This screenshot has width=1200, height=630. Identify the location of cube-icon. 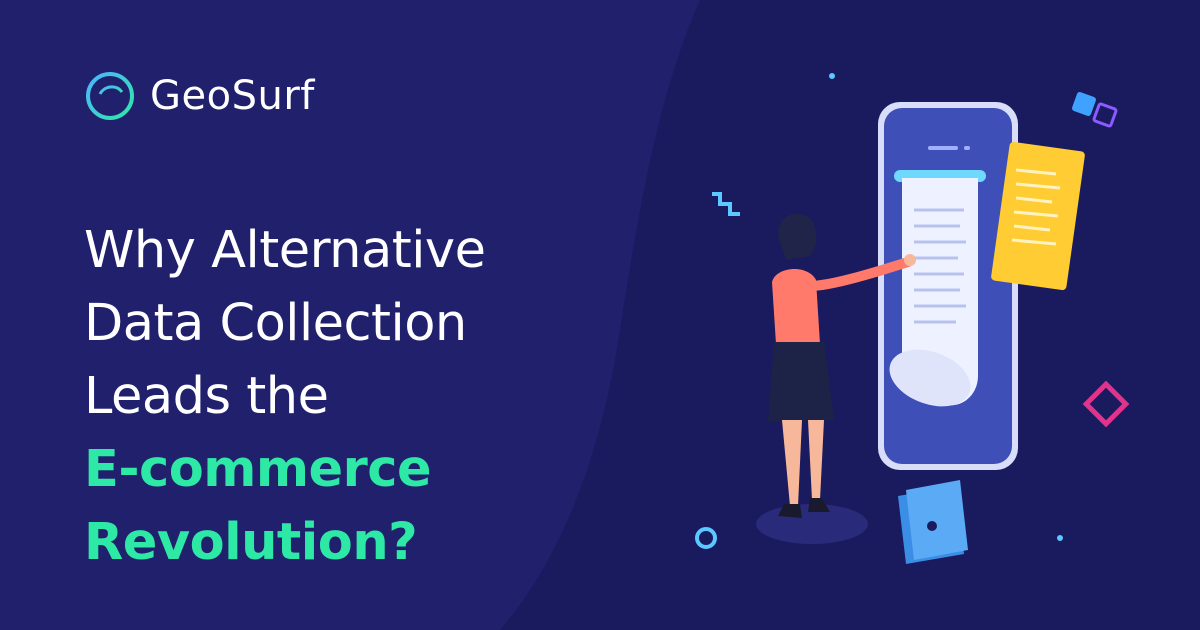
(1095, 110).